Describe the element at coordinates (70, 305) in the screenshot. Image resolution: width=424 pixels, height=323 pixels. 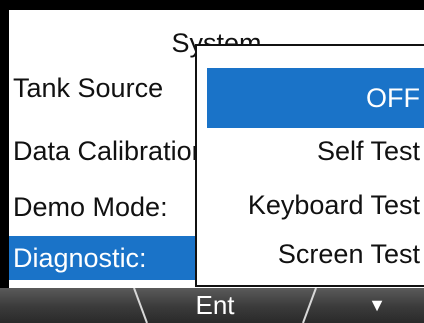
I see `softkey-left` at that location.